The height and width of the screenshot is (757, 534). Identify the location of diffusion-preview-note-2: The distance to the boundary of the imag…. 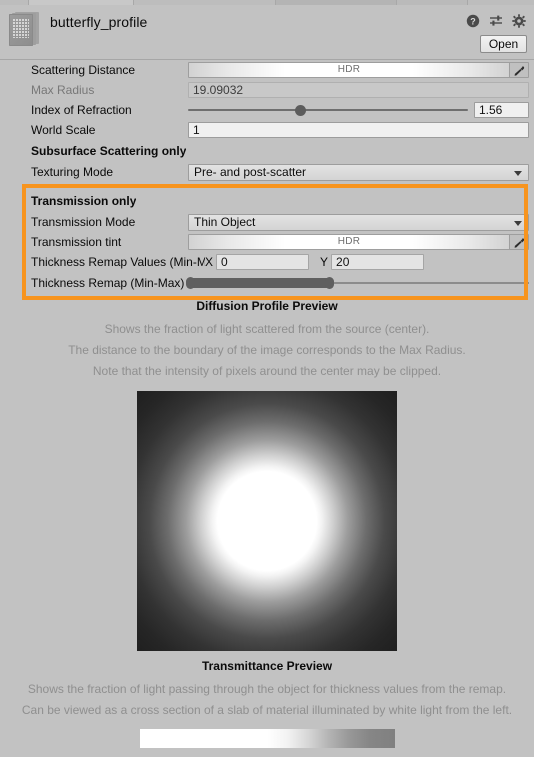
(267, 350).